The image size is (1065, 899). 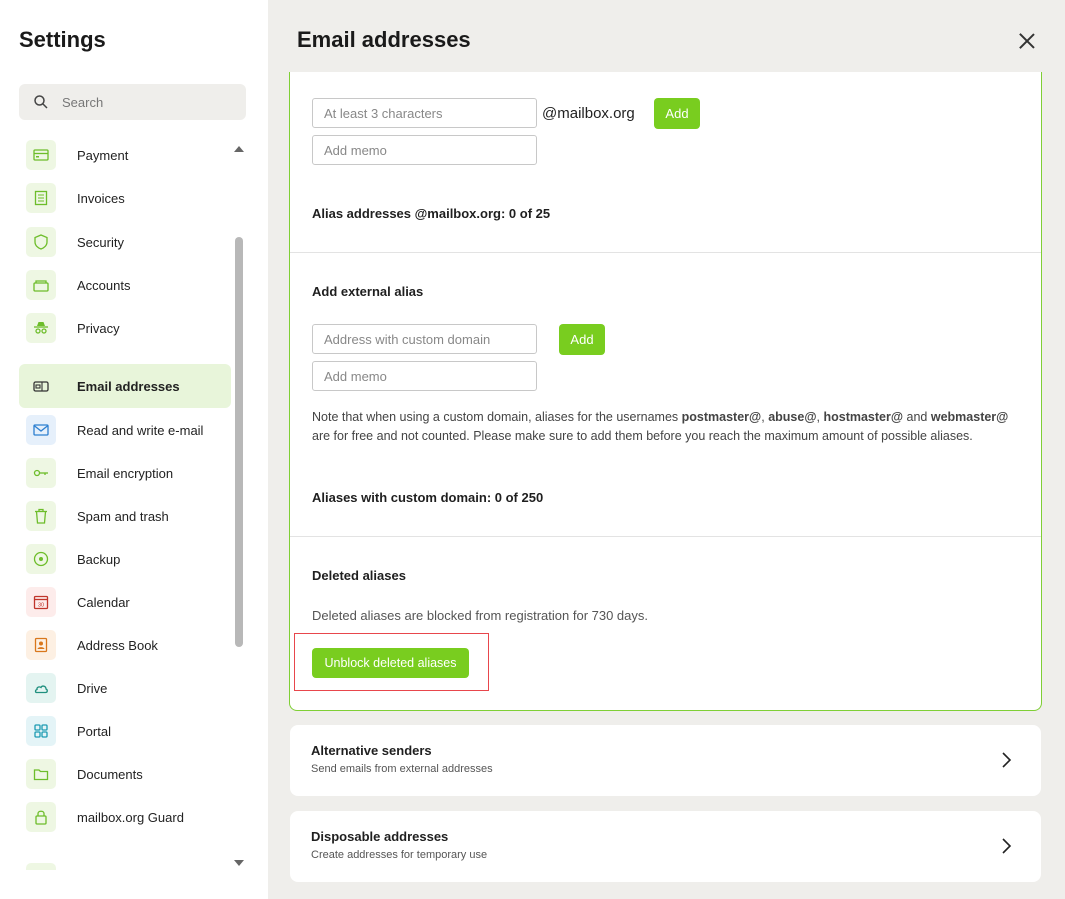 I want to click on shield-icon, so click(x=41, y=242).